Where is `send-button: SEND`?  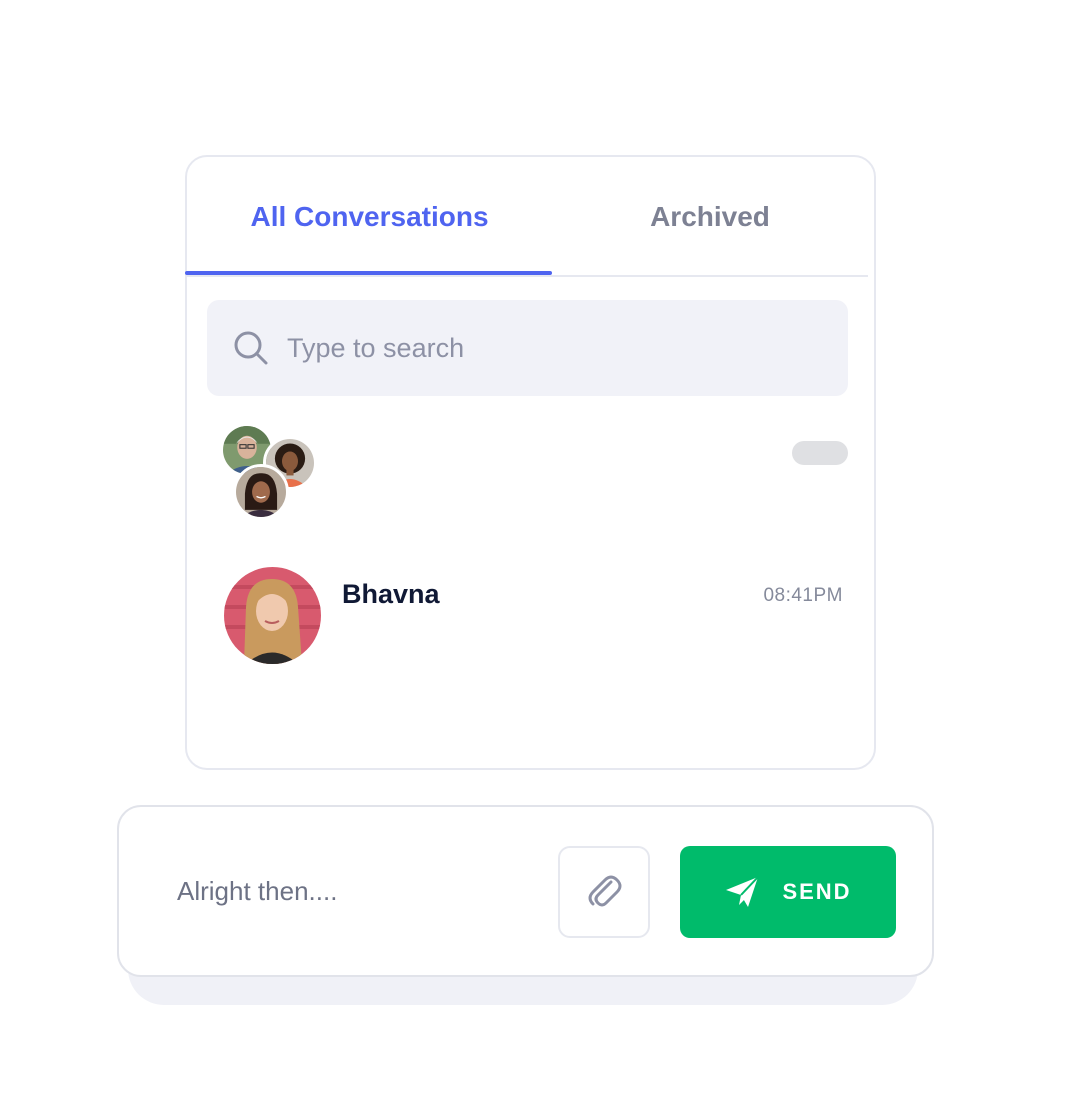 send-button: SEND is located at coordinates (788, 892).